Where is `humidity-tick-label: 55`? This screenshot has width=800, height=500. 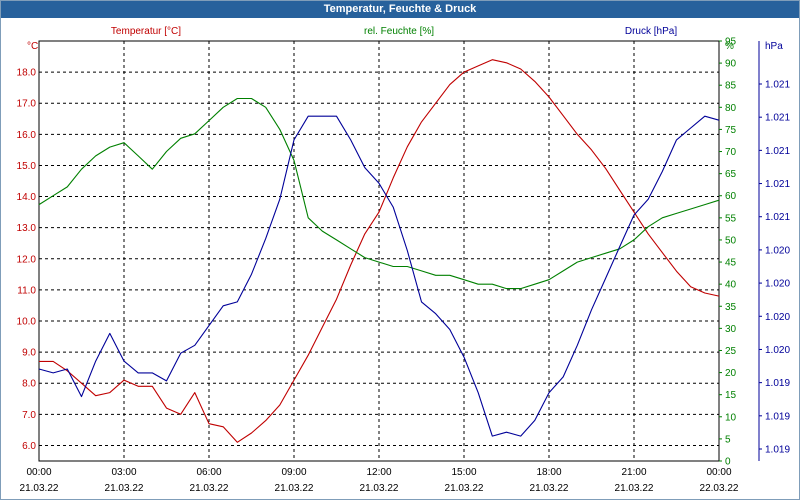
humidity-tick-label: 55 is located at coordinates (731, 218).